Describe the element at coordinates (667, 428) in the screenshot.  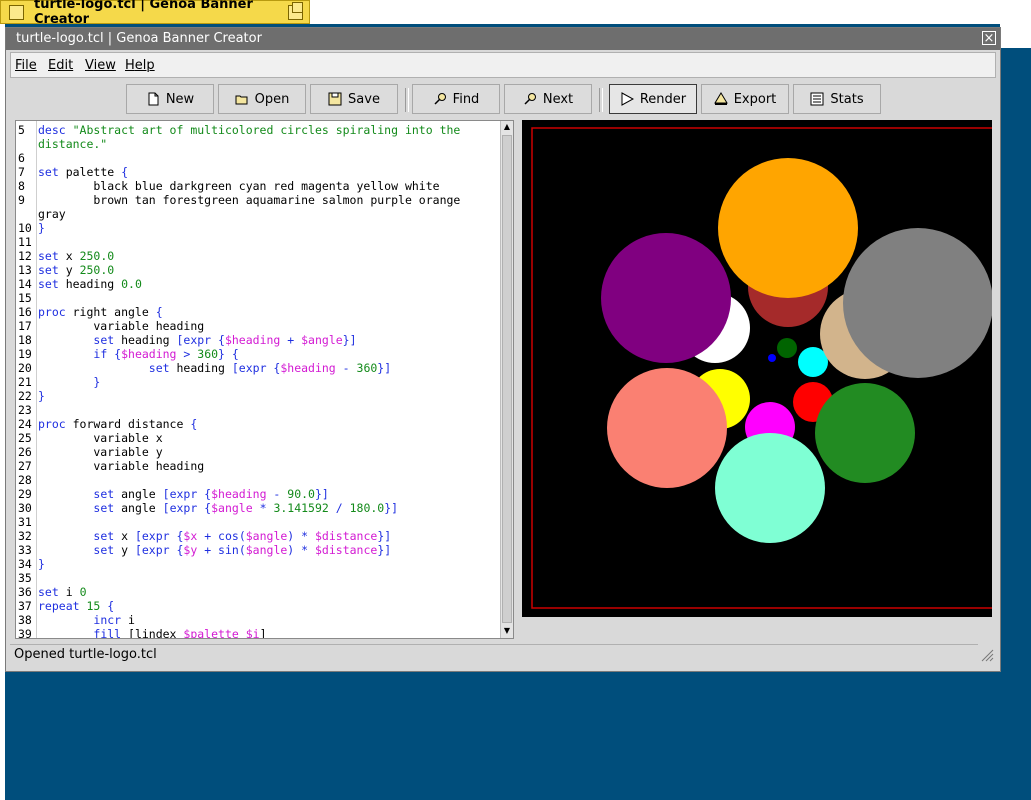
I see `circle-salmon` at that location.